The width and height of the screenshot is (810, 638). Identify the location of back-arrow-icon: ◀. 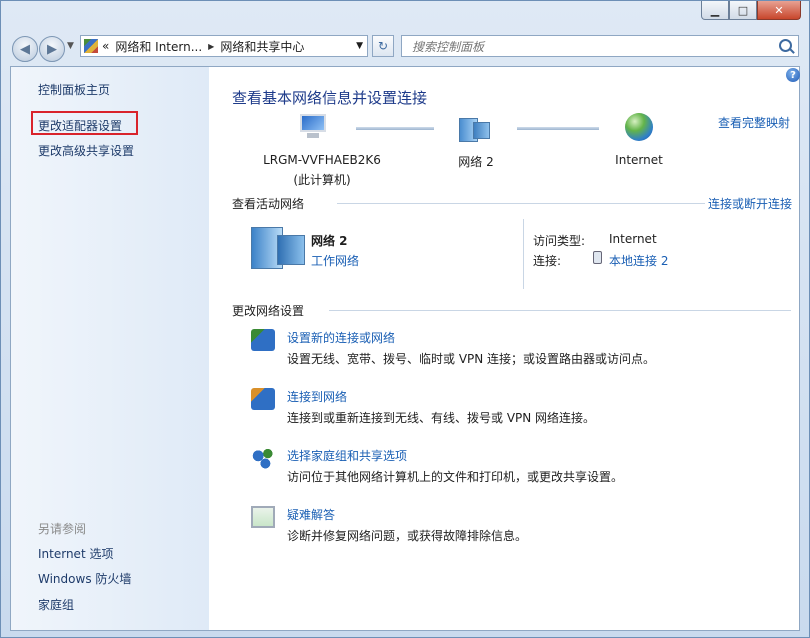
(25, 49).